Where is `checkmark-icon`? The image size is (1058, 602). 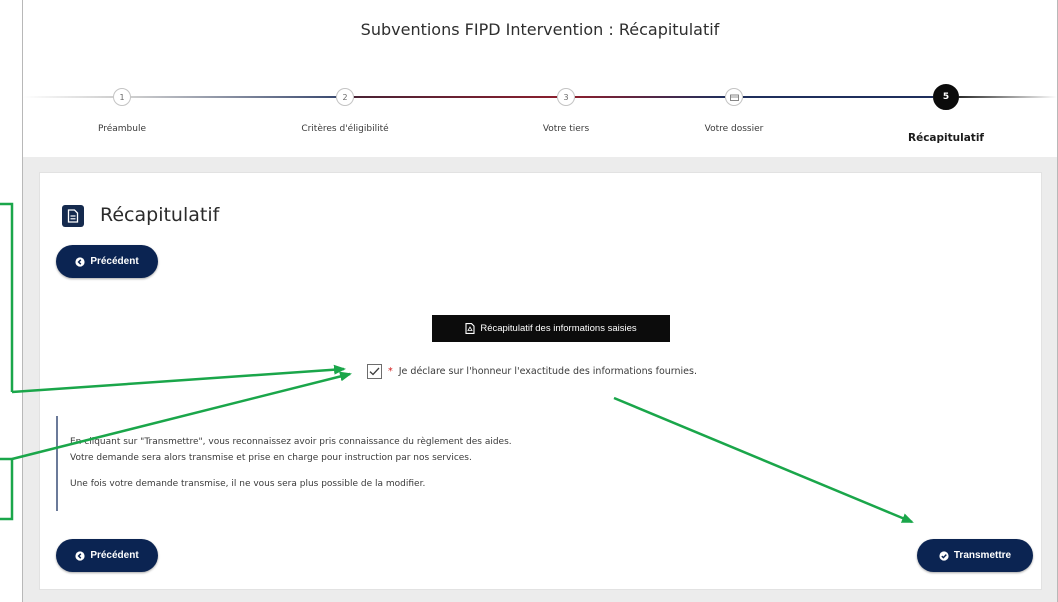 checkmark-icon is located at coordinates (374, 371).